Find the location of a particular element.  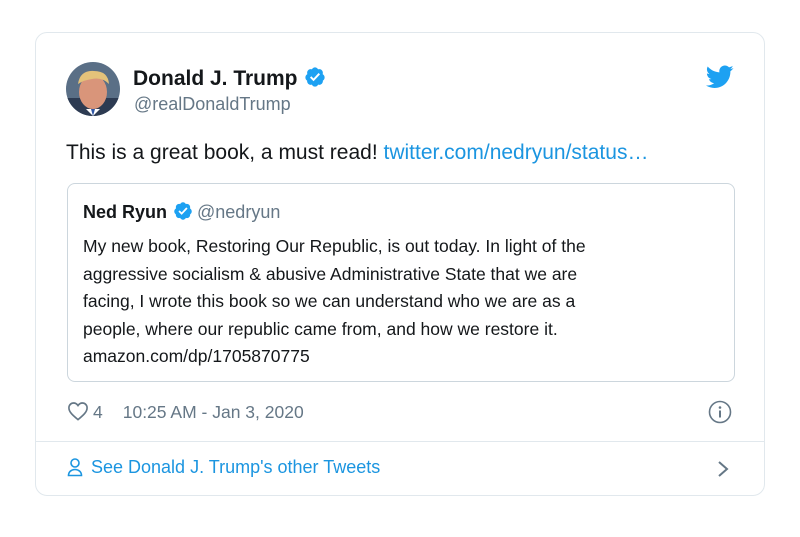

author-name-text: Donald J. Trump is located at coordinates (215, 78).